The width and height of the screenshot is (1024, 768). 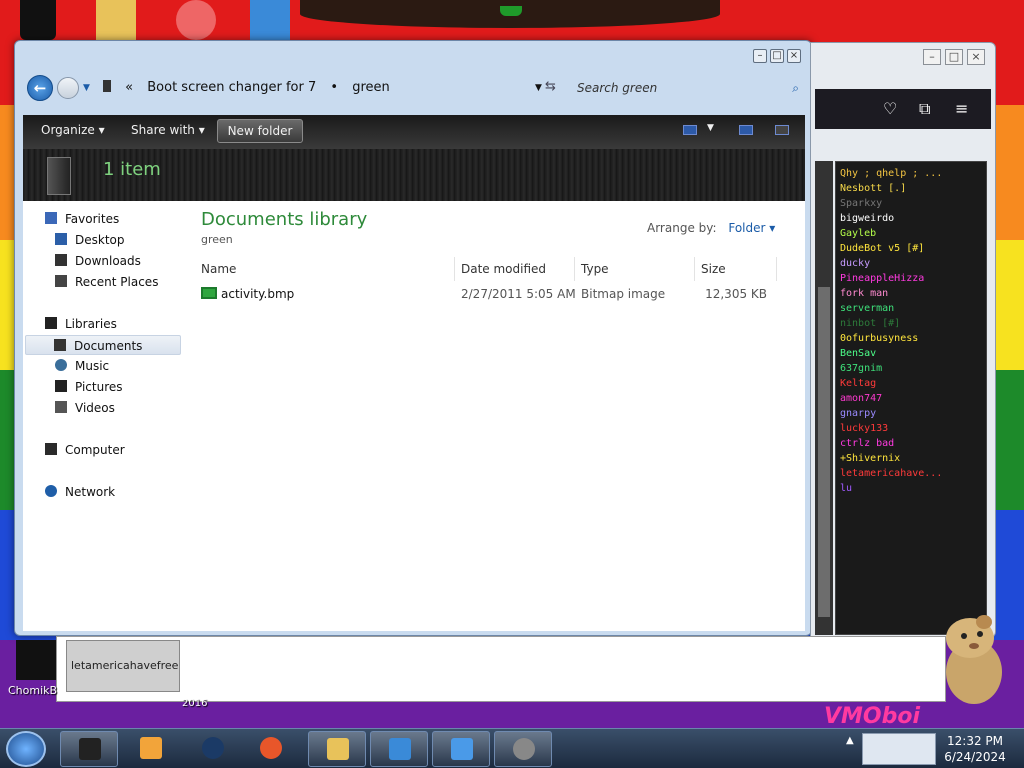 I want to click on desktop-icon-bin, so click(x=38, y=20).